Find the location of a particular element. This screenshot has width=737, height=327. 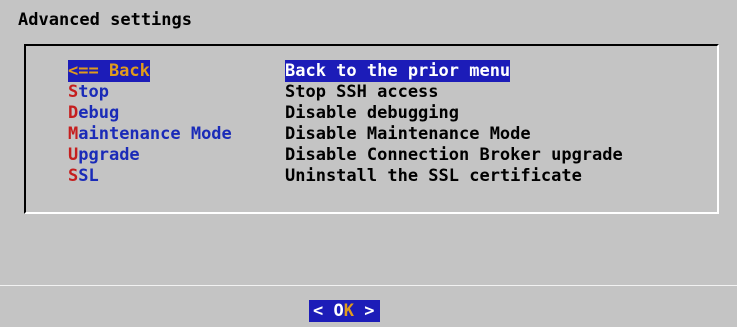

menu-desc-upgrade: Disable Connection Broker upgrade is located at coordinates (454, 155).